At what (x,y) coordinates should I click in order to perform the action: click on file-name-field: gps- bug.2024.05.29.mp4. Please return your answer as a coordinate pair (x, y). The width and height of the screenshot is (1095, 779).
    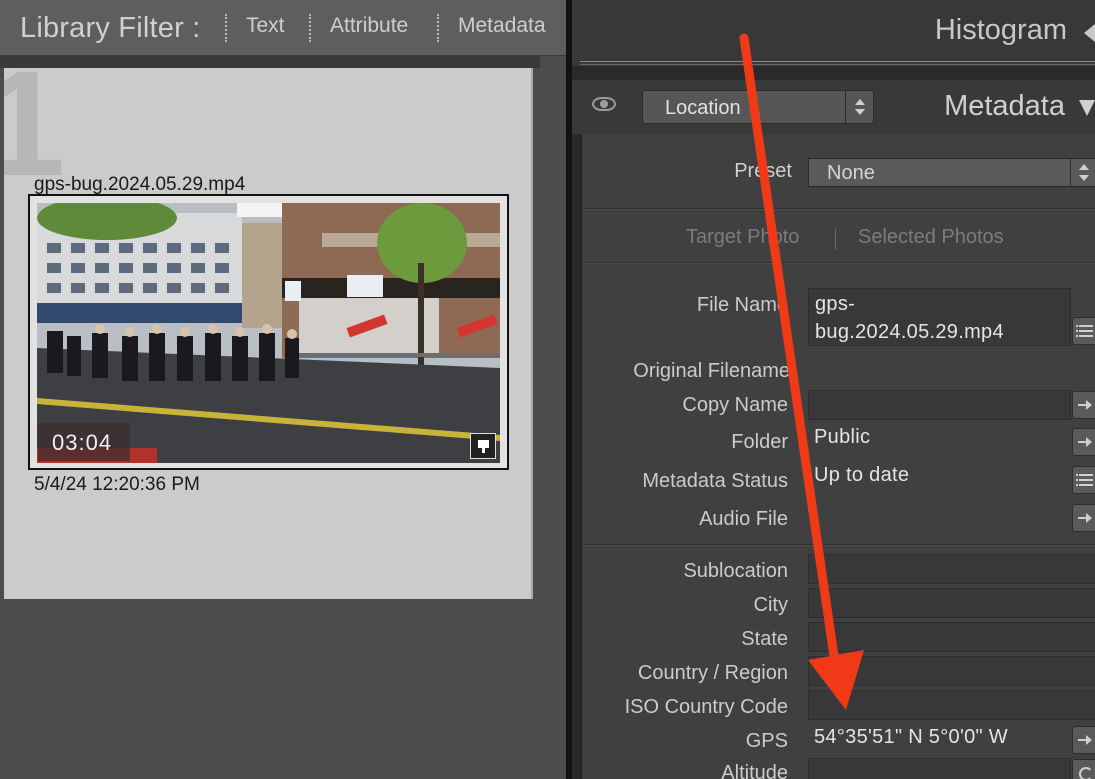
    Looking at the image, I should click on (939, 317).